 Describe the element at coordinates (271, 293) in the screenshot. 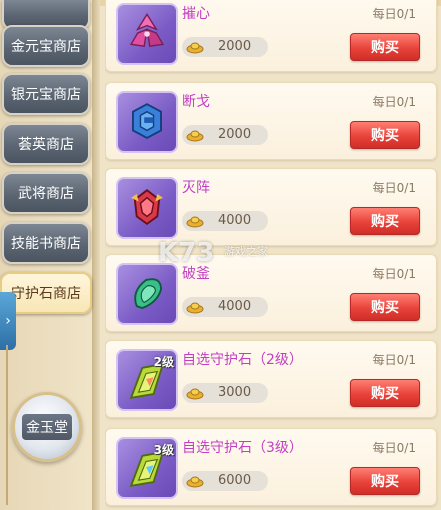

I see `list-item: 破釜 每日0/1 4000 购买` at that location.